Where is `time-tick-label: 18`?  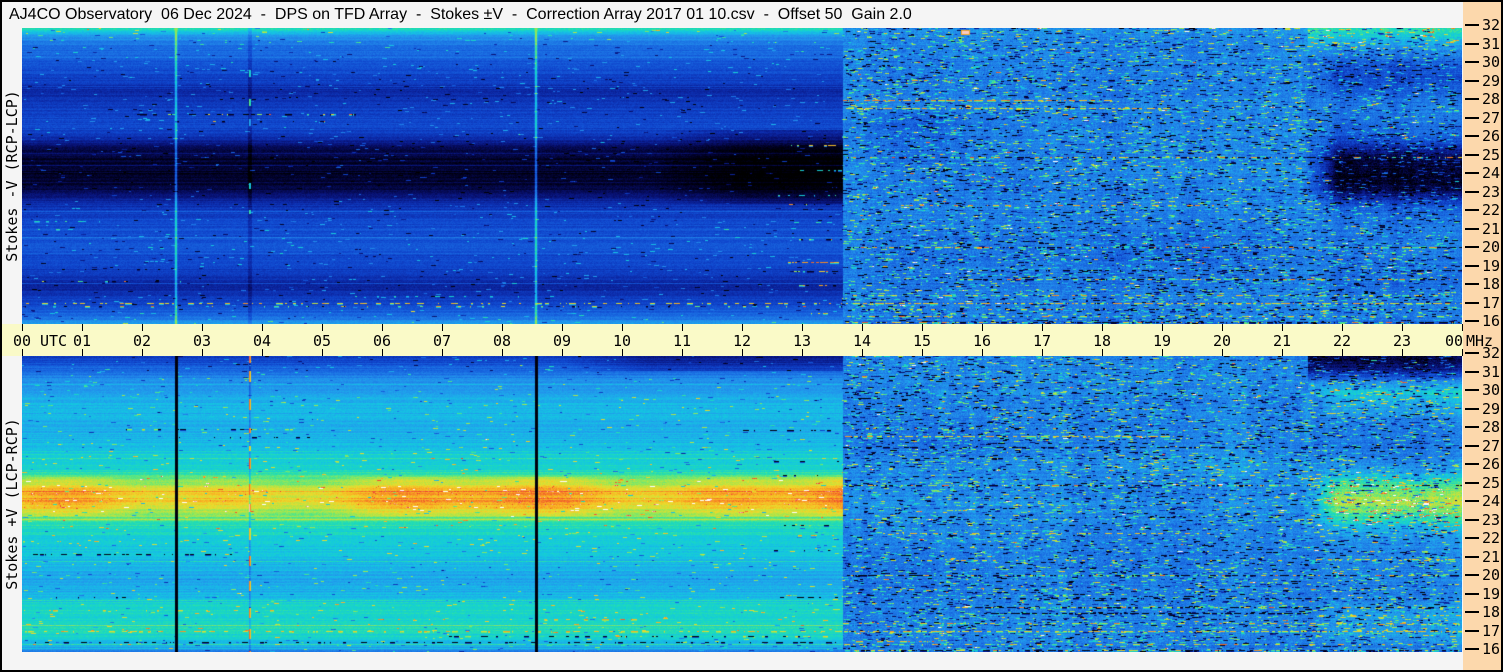 time-tick-label: 18 is located at coordinates (1102, 341).